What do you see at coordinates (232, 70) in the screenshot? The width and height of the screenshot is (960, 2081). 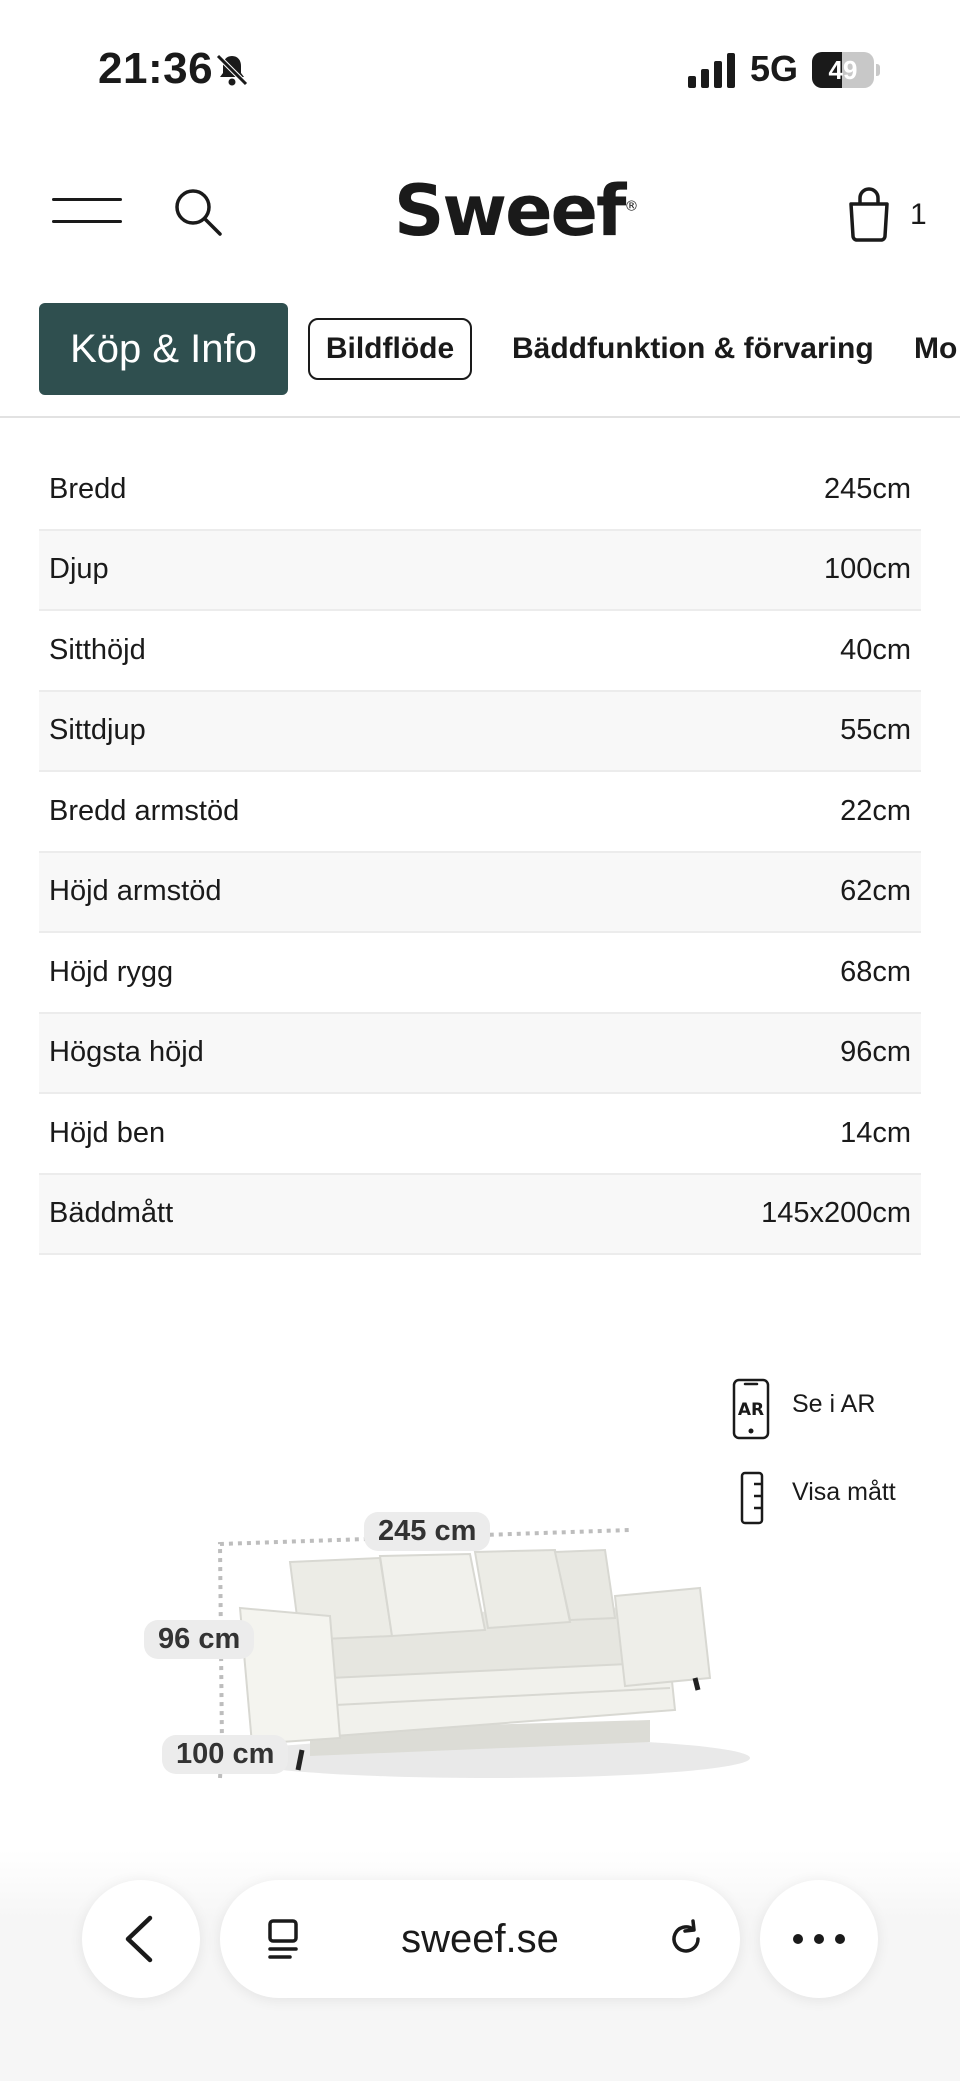 I see `bell-muted-icon` at bounding box center [232, 70].